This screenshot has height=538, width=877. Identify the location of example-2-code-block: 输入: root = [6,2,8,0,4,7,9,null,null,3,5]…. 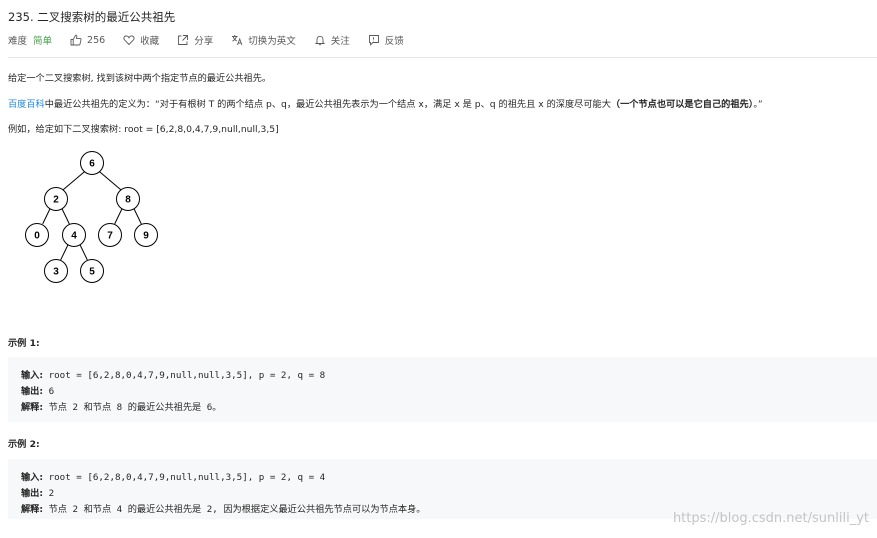
(442, 489).